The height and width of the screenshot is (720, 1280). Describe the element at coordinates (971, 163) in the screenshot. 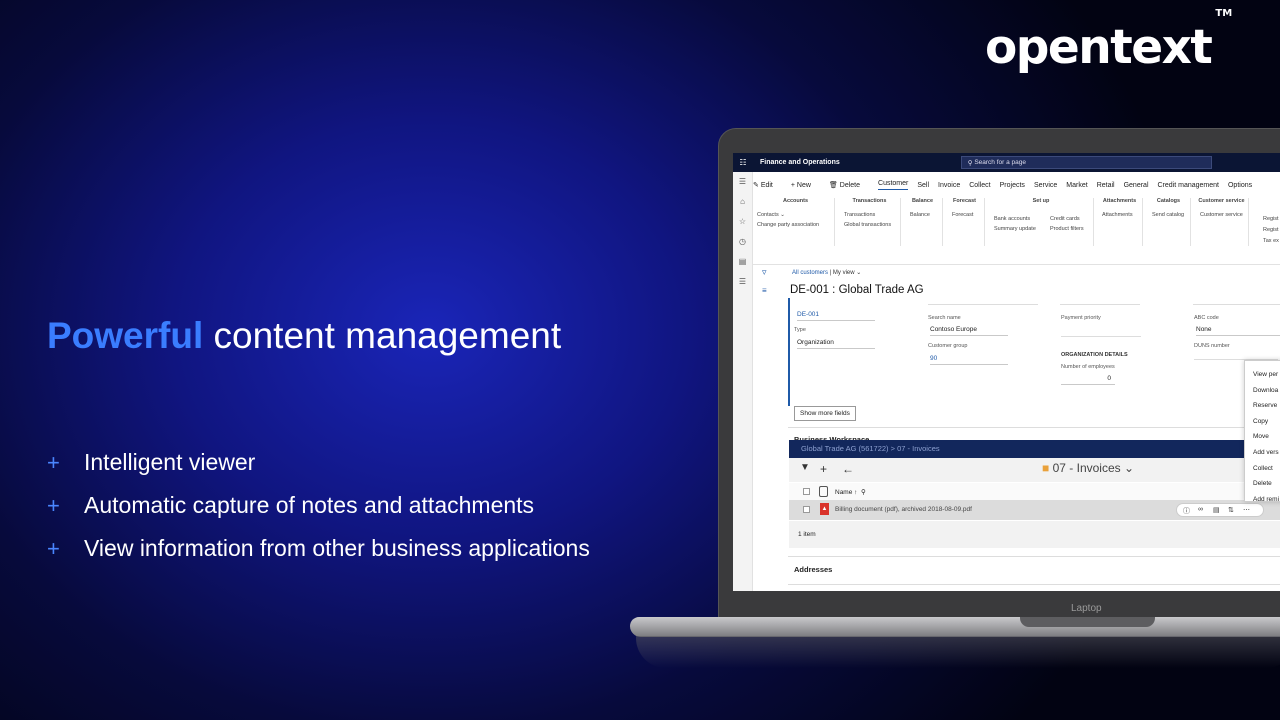

I see `search-icon: ⚲` at that location.